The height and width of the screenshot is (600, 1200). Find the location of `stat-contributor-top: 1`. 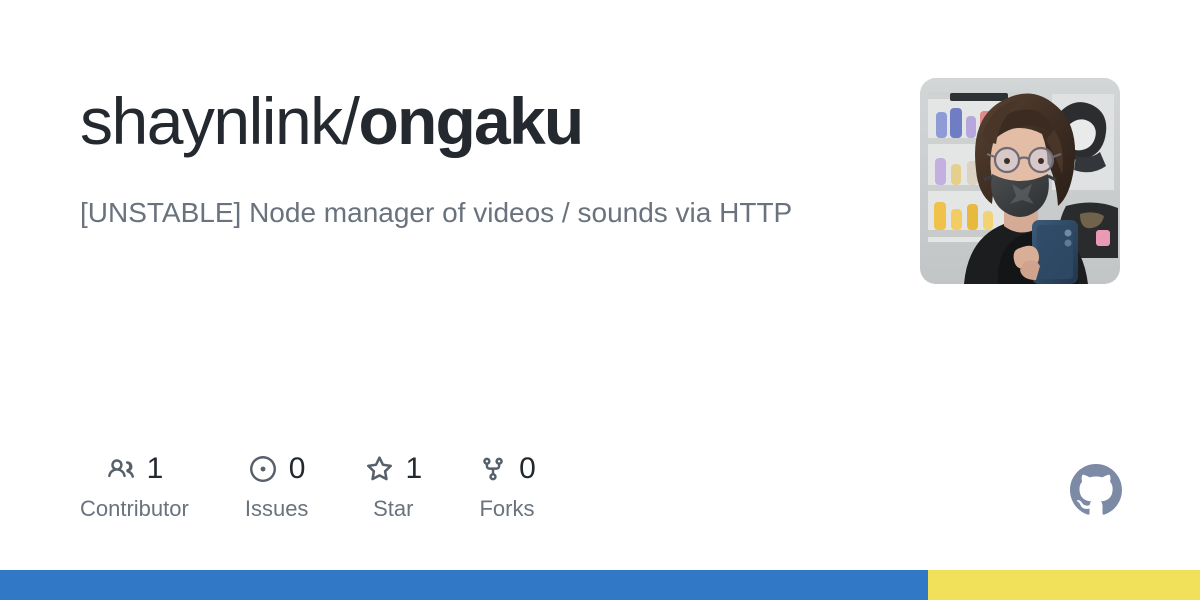

stat-contributor-top: 1 is located at coordinates (135, 469).